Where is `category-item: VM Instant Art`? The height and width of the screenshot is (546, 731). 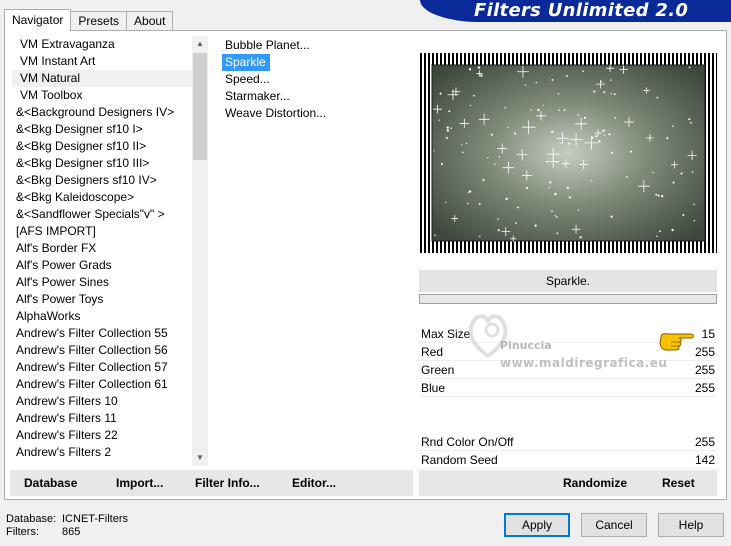 category-item: VM Instant Art is located at coordinates (102, 61).